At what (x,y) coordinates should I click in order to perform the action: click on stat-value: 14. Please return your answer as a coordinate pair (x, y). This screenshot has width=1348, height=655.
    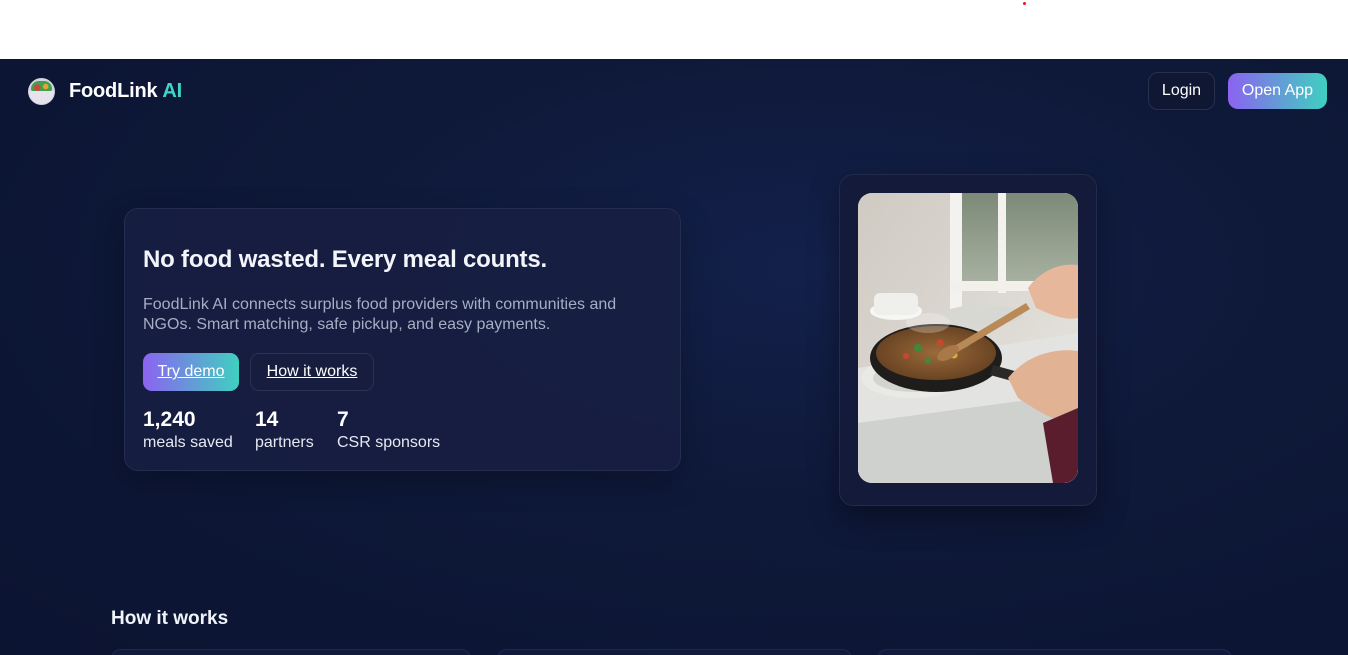
    Looking at the image, I should click on (267, 419).